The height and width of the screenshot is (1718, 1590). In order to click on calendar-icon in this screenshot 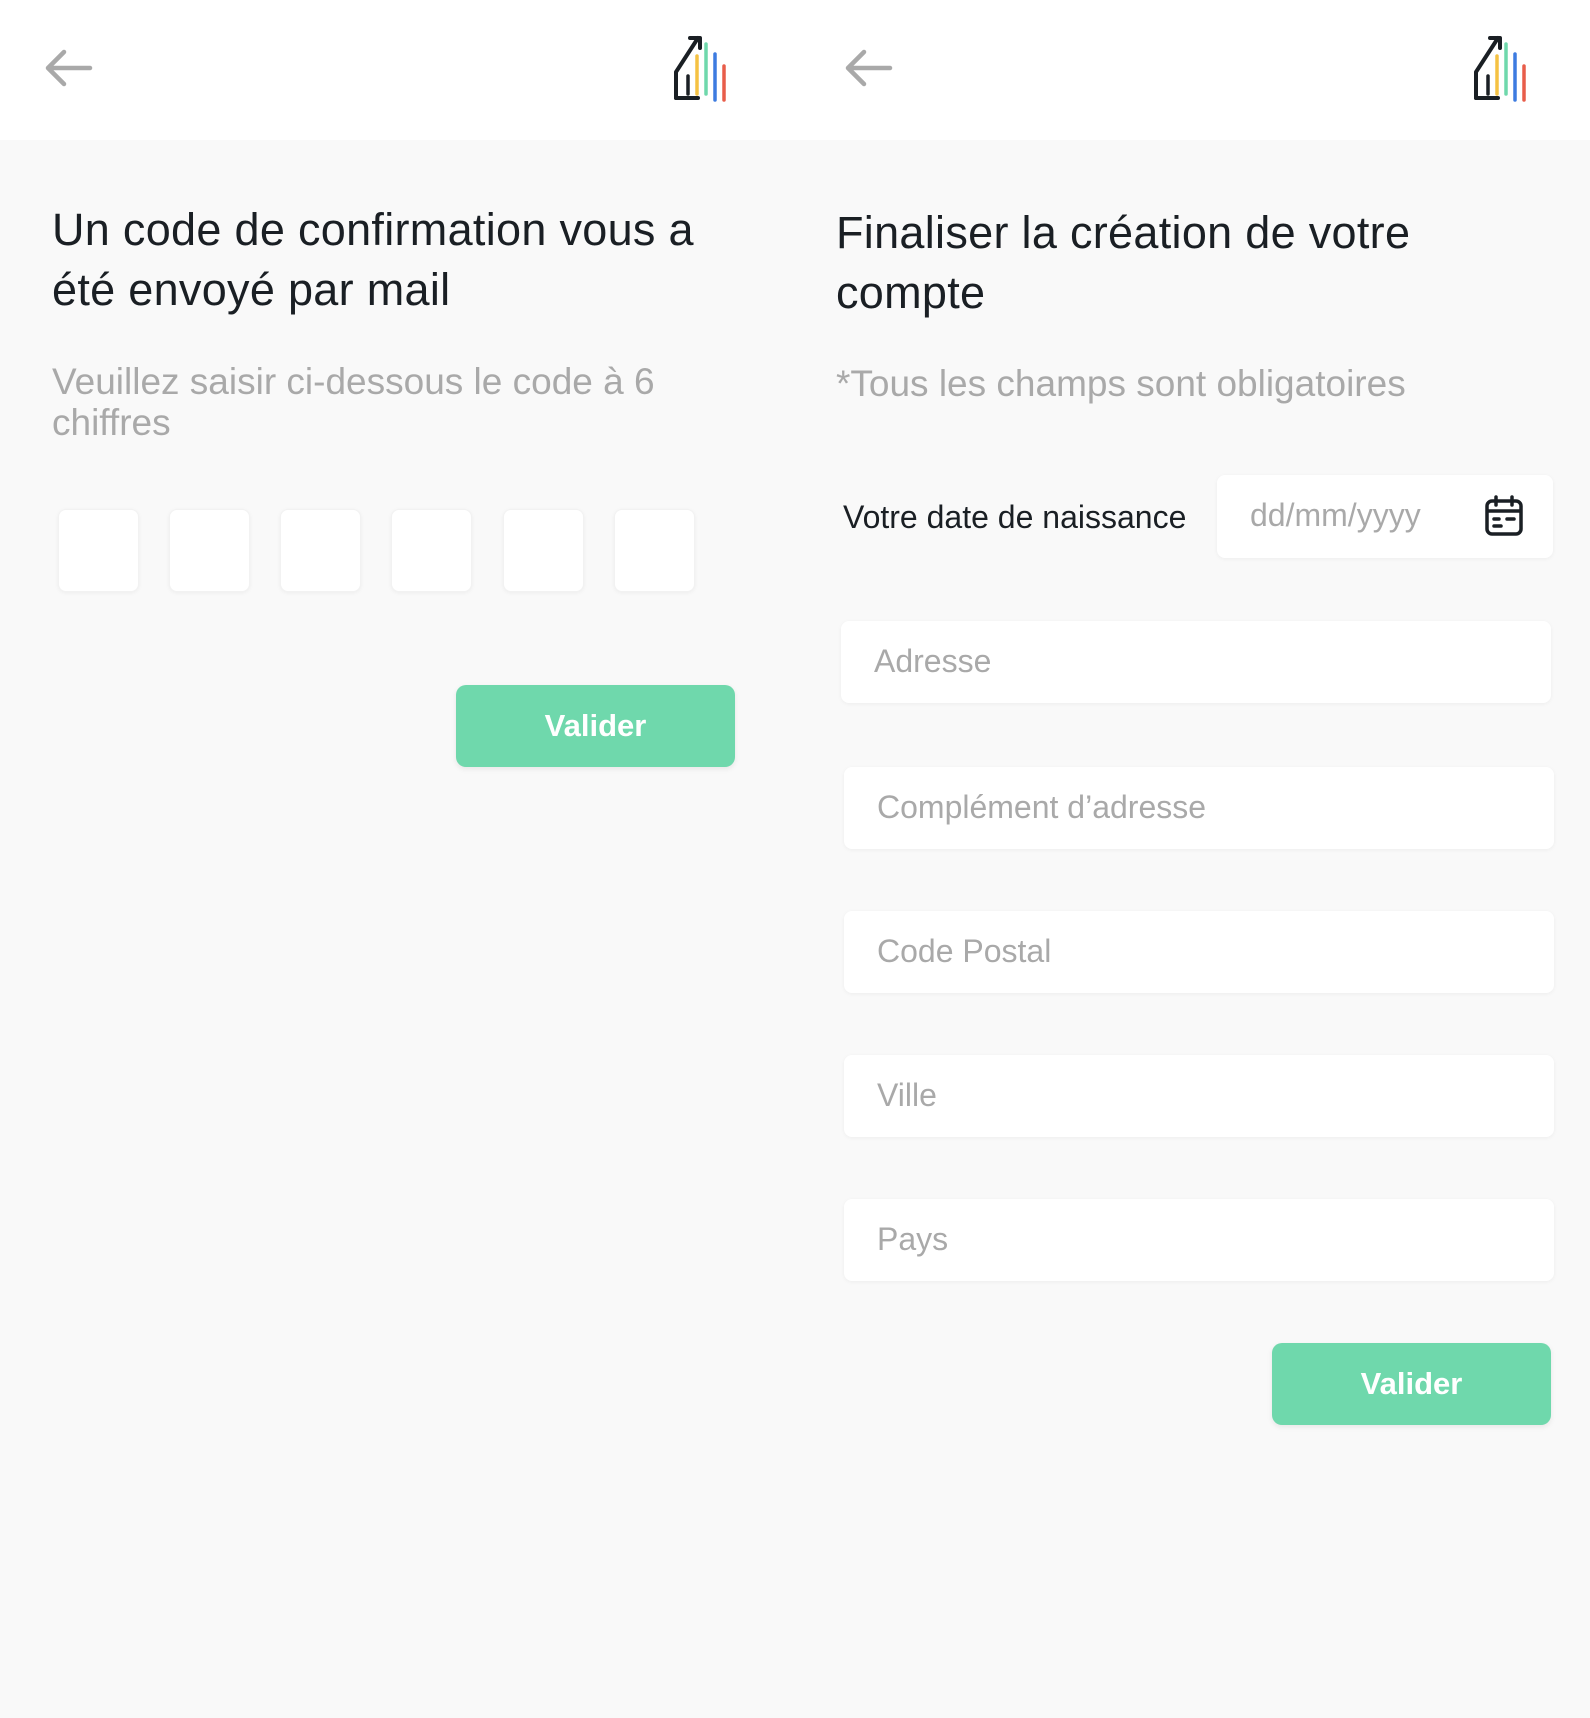, I will do `click(1504, 516)`.